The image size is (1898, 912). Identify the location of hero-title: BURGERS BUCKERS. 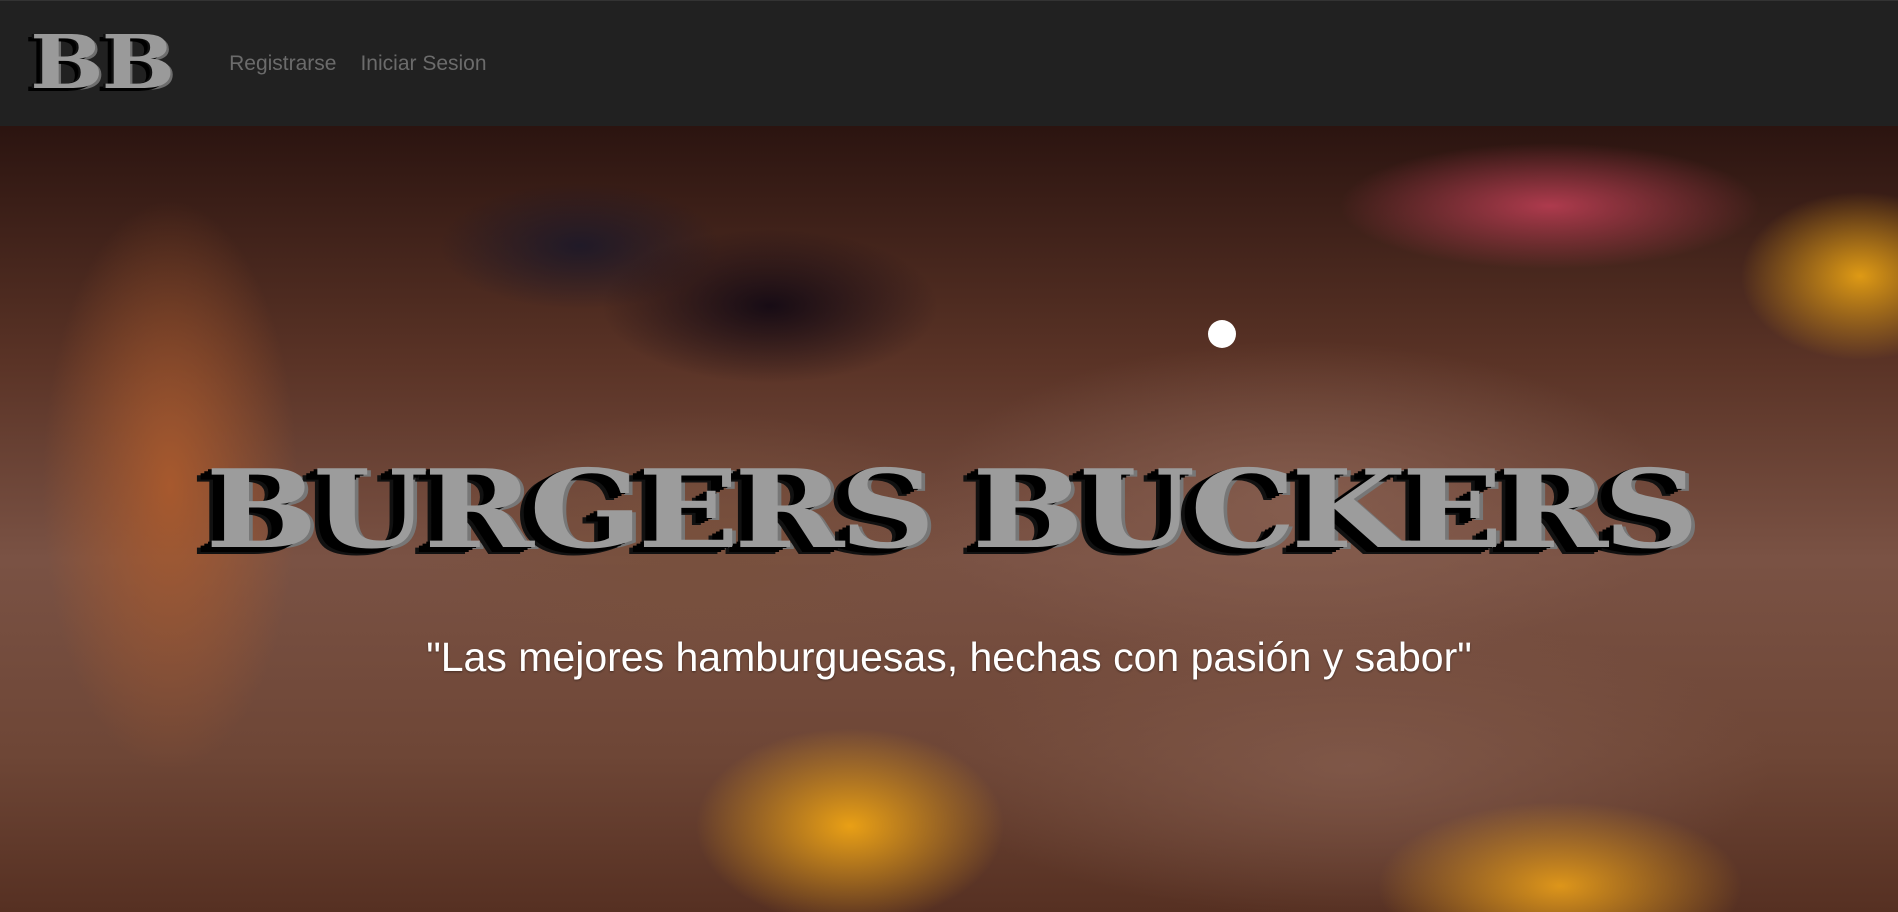
(952, 510).